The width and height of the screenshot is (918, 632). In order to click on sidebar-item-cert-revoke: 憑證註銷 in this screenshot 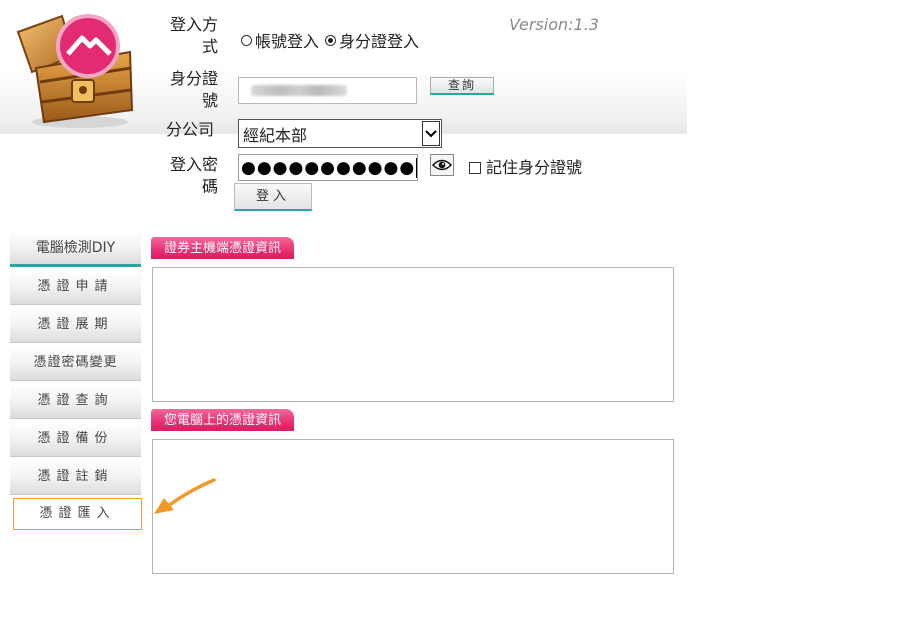, I will do `click(75, 477)`.